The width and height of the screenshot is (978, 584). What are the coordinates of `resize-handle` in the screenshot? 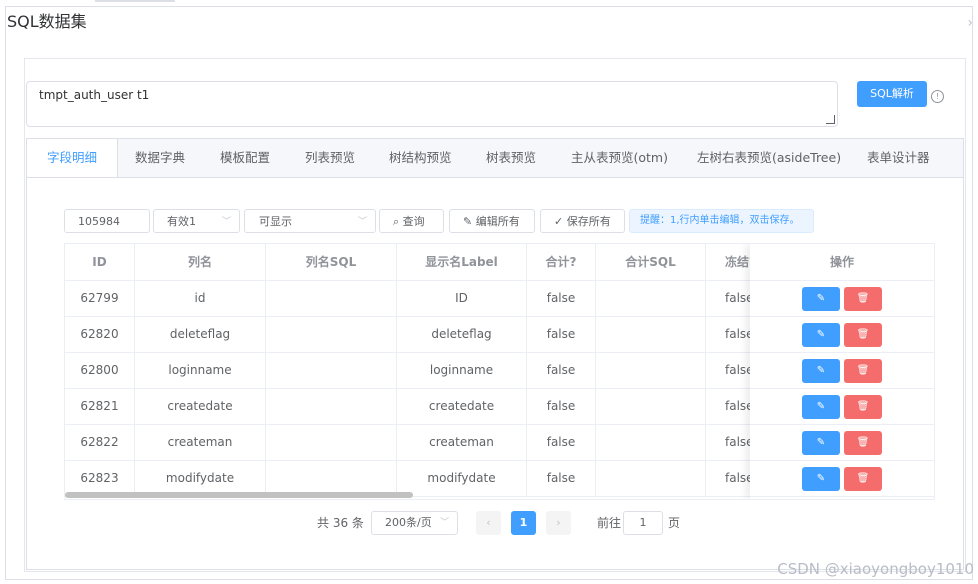 It's located at (830, 119).